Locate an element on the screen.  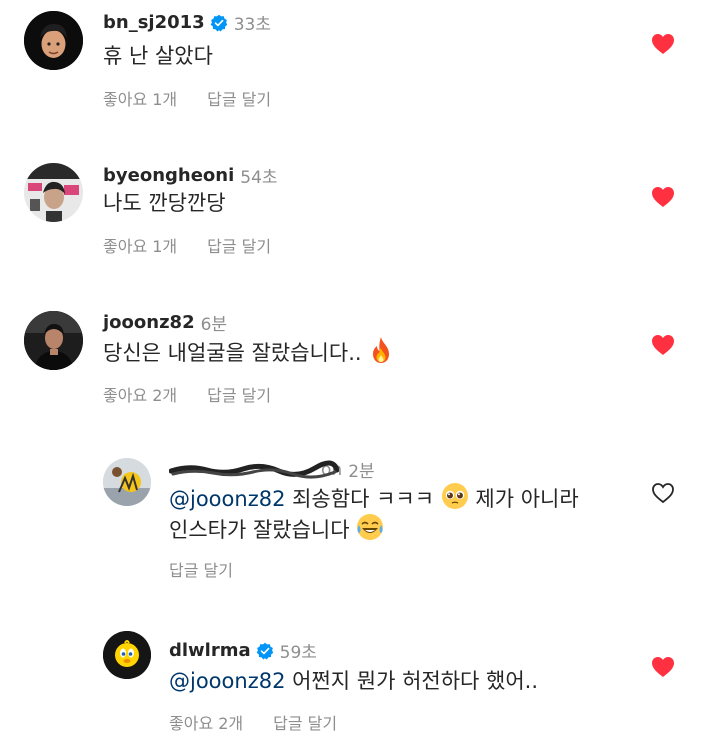
reply-text-line-1: @jooonz82 죄송함다 ㅋㅋㅋ 제가 아니라 is located at coordinates (374, 498).